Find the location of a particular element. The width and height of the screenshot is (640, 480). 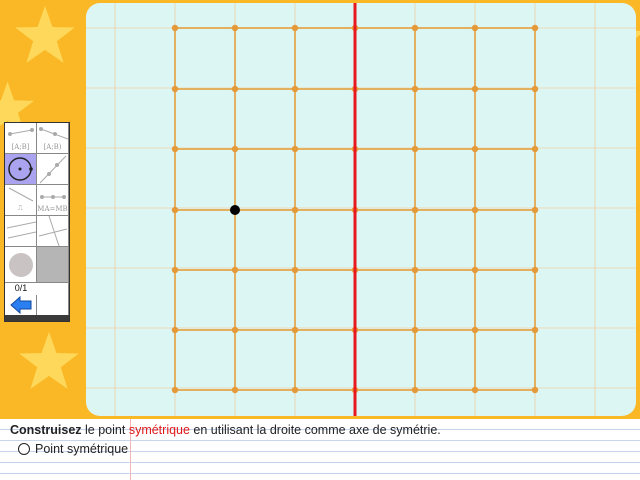

perpendicular-tool is located at coordinates (21, 231).